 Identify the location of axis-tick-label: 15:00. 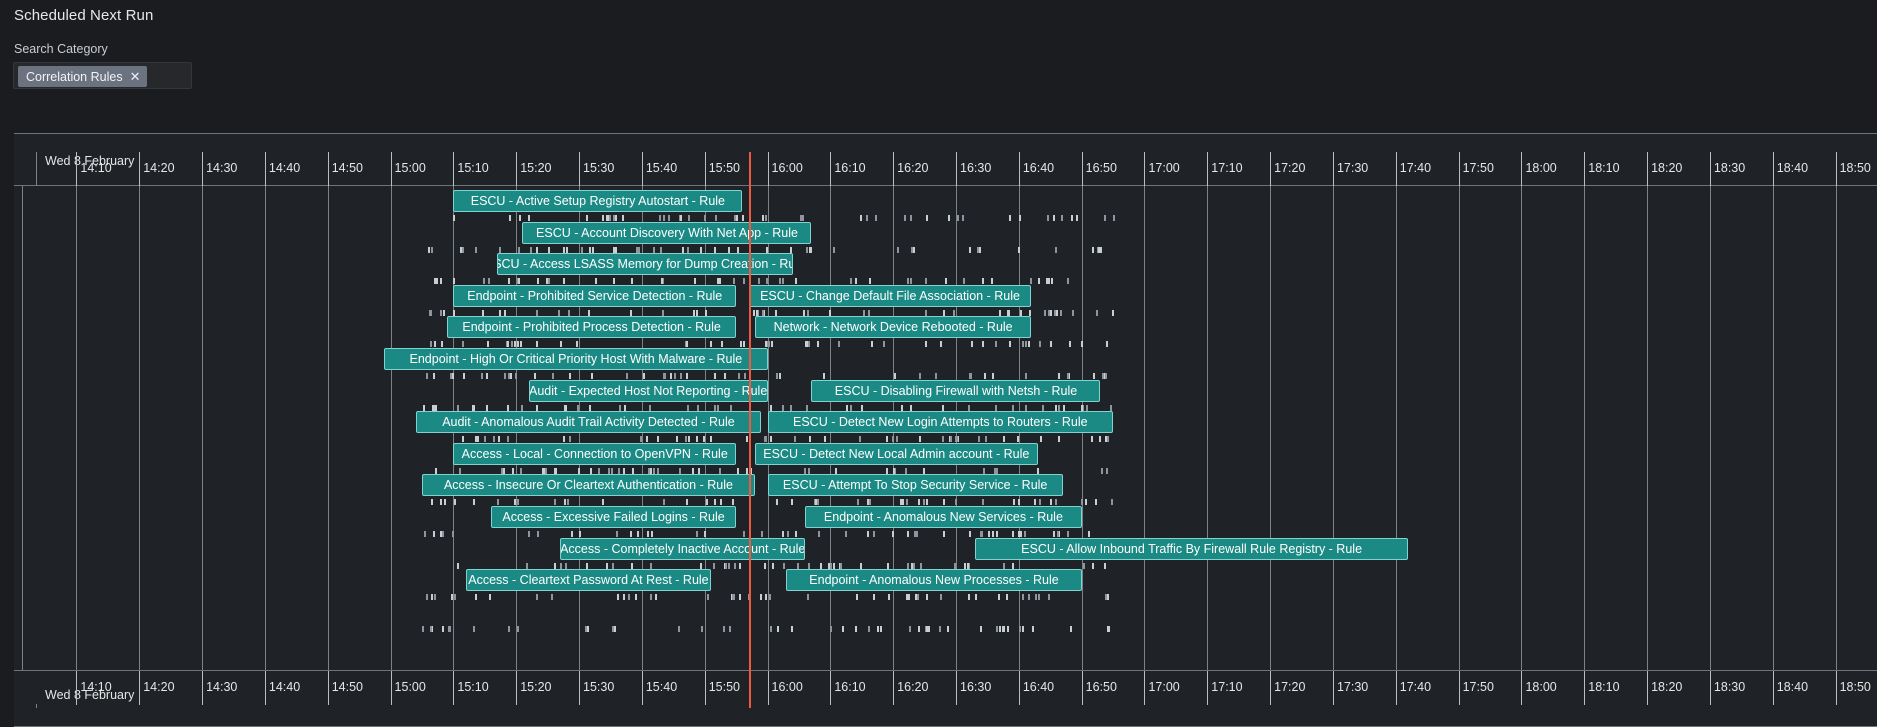
(410, 687).